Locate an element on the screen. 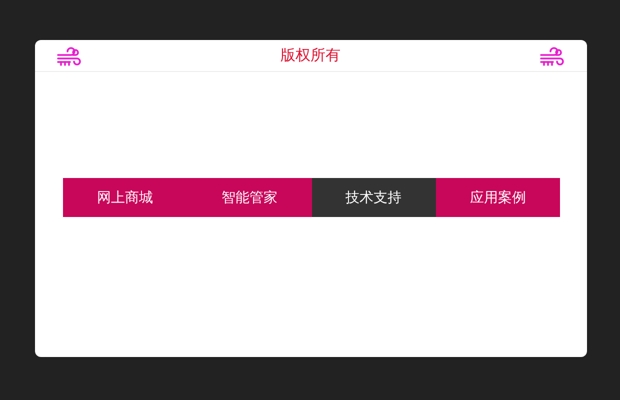 The image size is (620, 400). menu-tab: 智能管家 is located at coordinates (249, 197).